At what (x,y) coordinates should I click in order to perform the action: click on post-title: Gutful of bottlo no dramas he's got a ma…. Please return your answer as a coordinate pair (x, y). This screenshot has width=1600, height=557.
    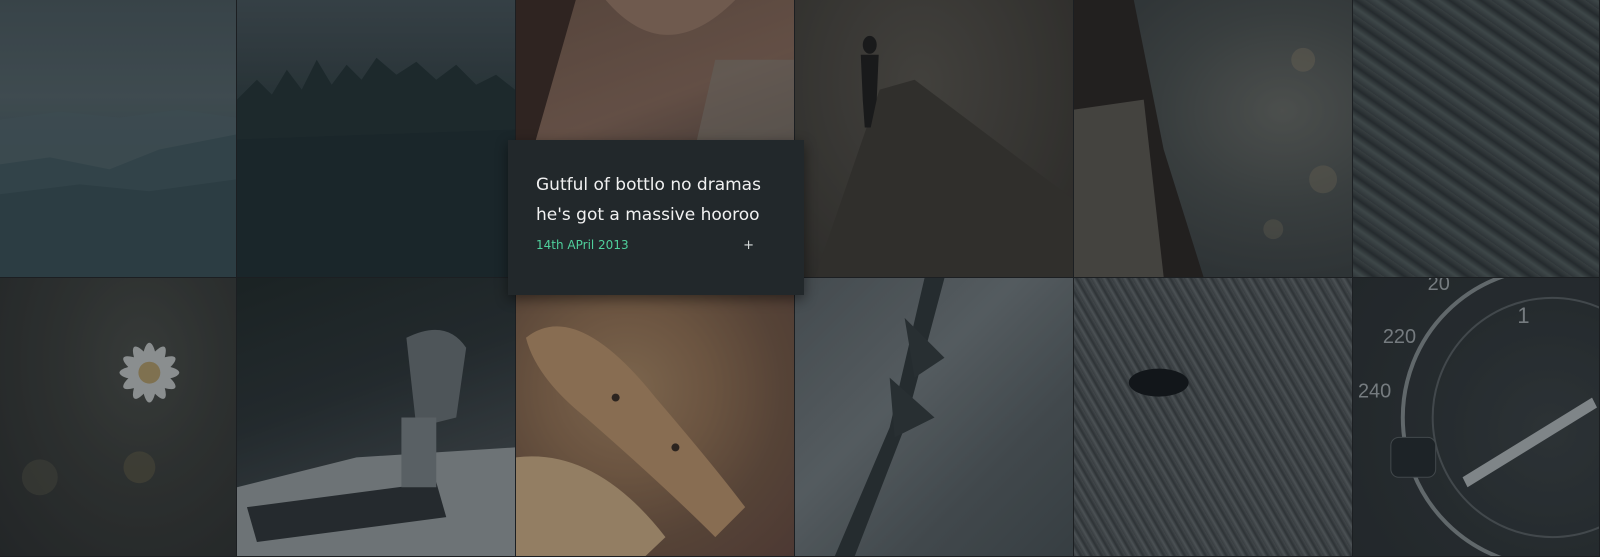
    Looking at the image, I should click on (656, 200).